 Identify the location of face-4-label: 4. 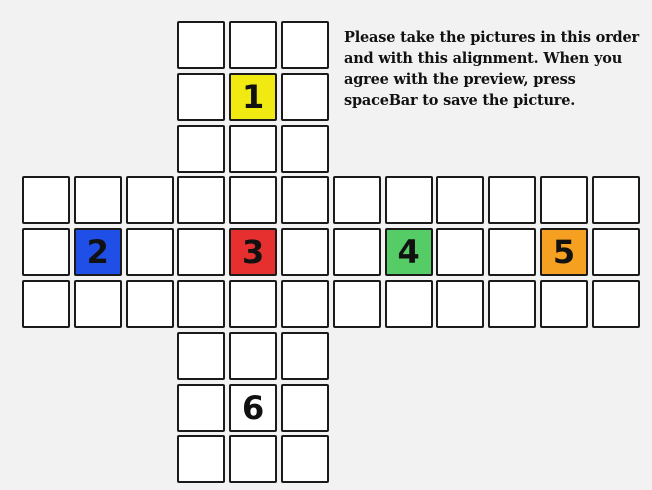
(408, 252).